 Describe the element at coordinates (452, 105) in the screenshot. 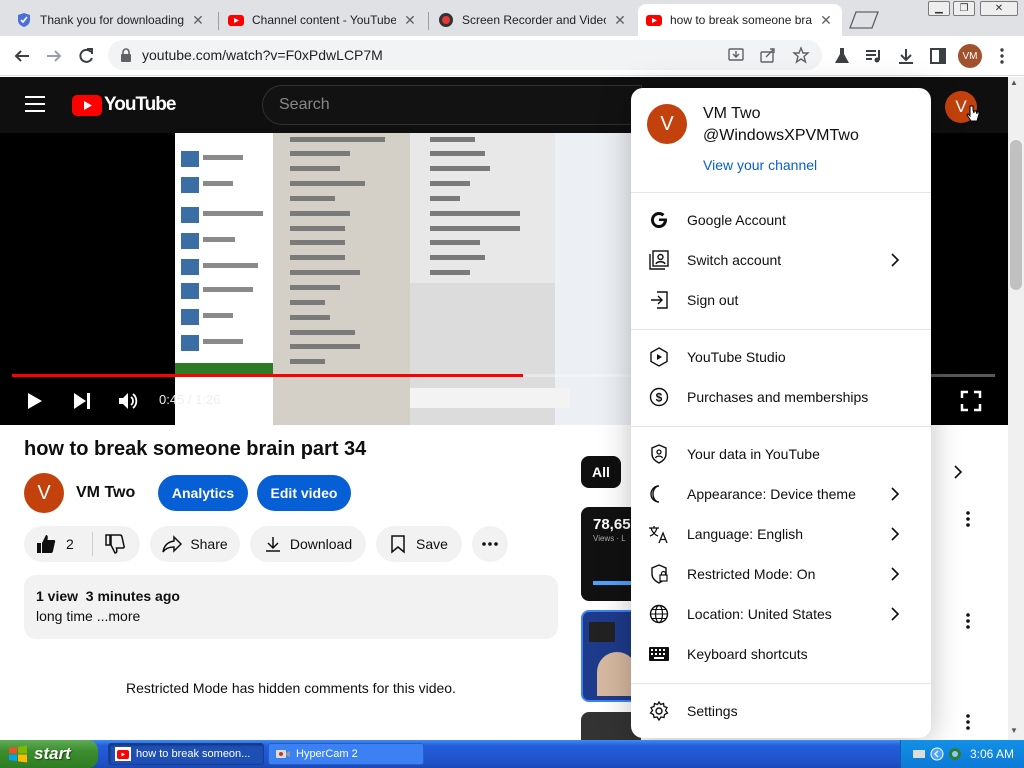

I see `search-input: Search` at that location.